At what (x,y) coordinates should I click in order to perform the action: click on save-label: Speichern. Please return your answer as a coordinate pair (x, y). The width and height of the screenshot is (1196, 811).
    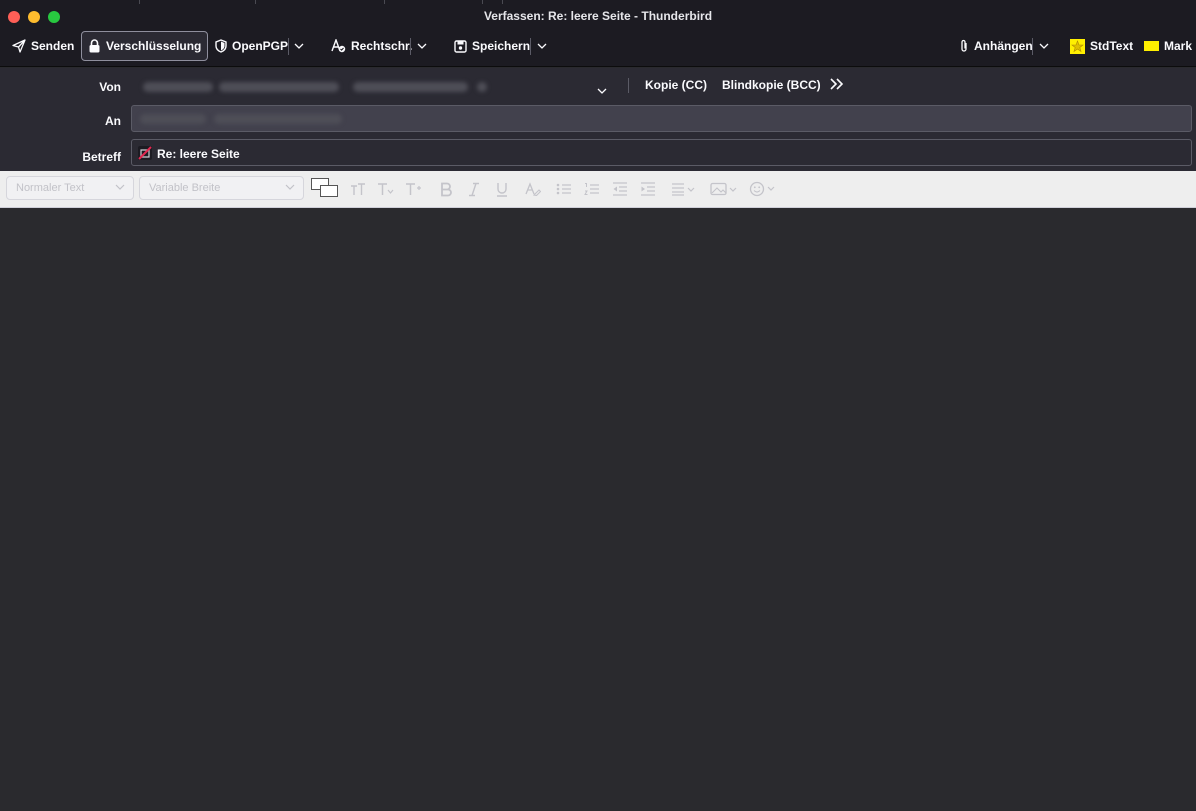
    Looking at the image, I should click on (501, 46).